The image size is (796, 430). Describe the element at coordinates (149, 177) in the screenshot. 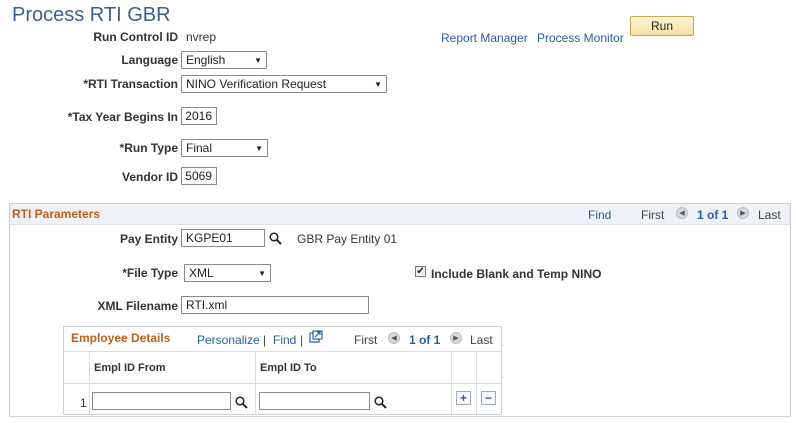

I see `vendor-id-label: Vendor ID` at that location.